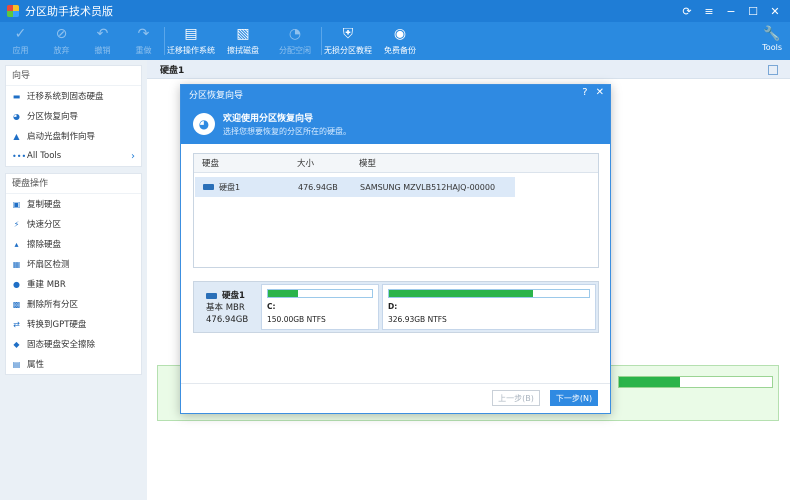  What do you see at coordinates (20, 50) in the screenshot?
I see `apply-label: 应用` at bounding box center [20, 50].